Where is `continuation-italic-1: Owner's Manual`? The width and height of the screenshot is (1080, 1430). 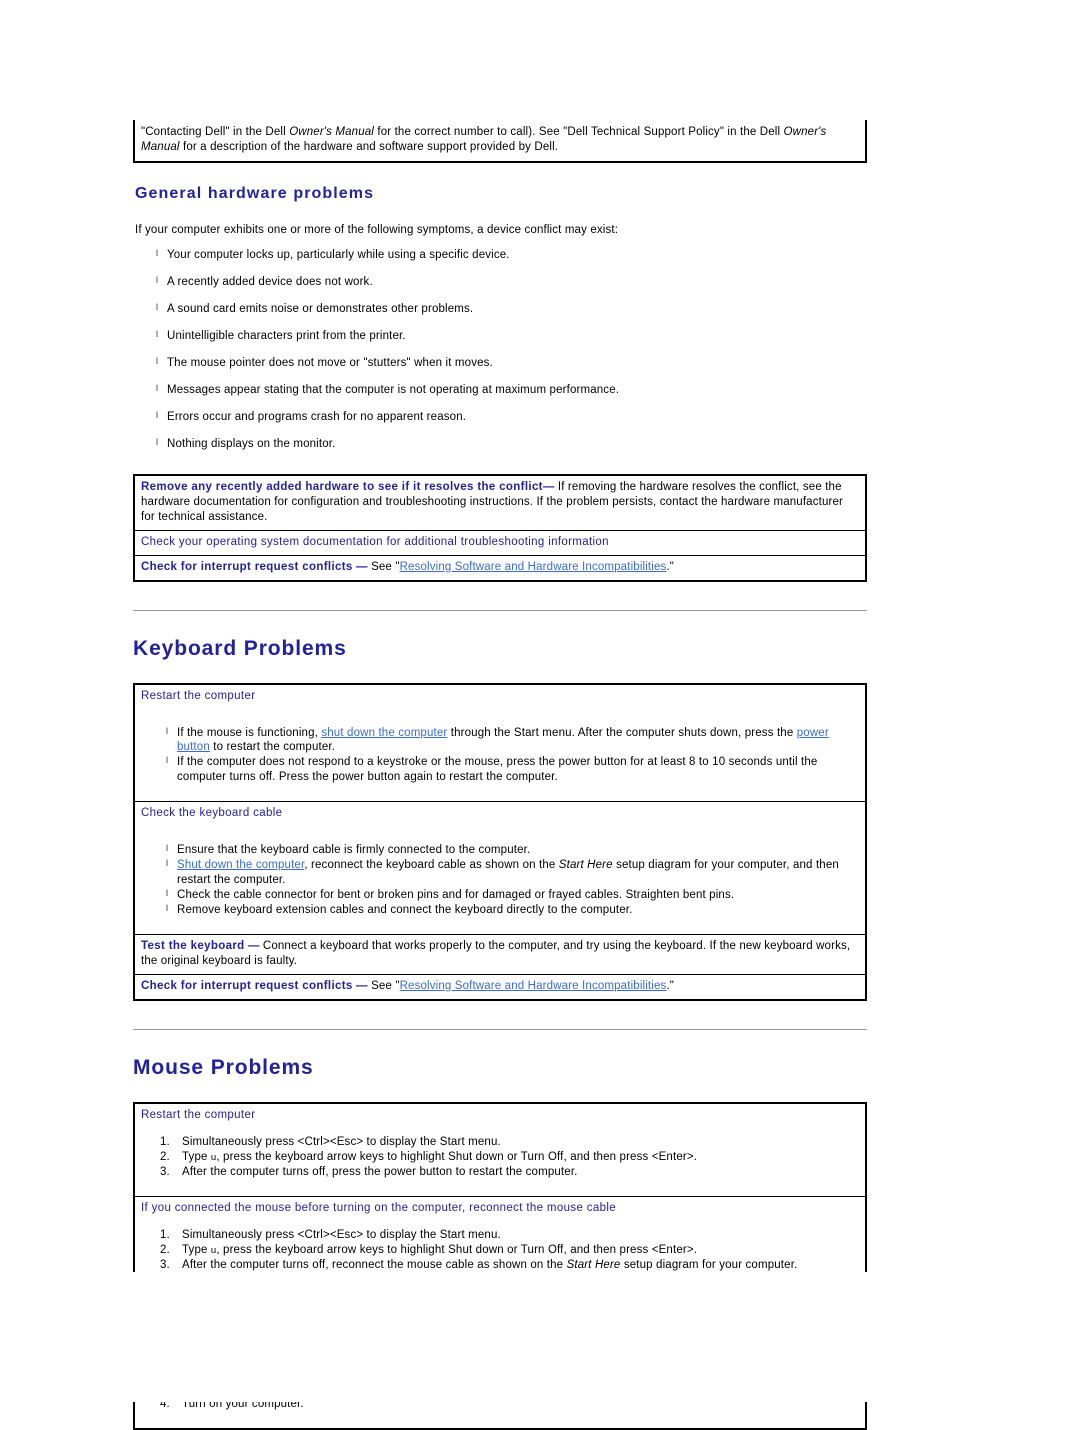
continuation-italic-1: Owner's Manual is located at coordinates (332, 132).